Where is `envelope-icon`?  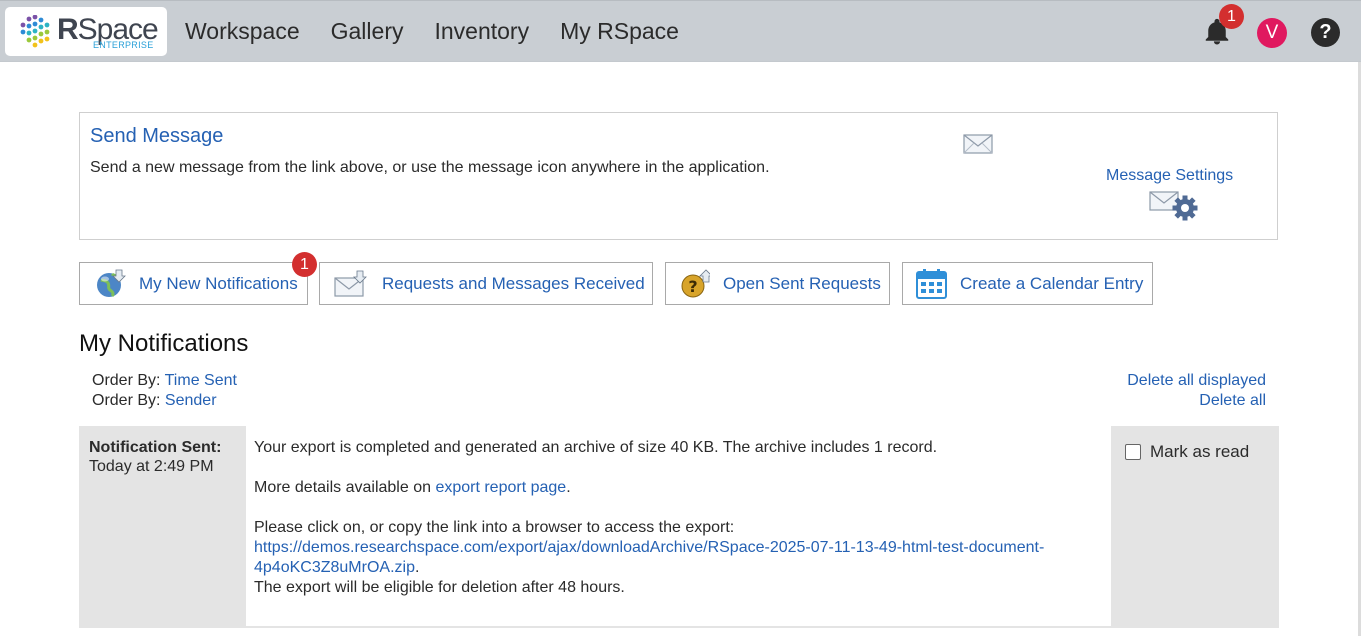
envelope-icon is located at coordinates (978, 144).